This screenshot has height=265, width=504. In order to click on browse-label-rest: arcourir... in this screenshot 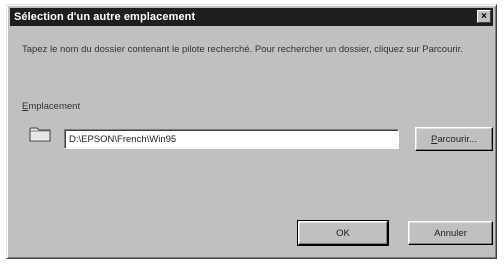, I will do `click(457, 139)`.